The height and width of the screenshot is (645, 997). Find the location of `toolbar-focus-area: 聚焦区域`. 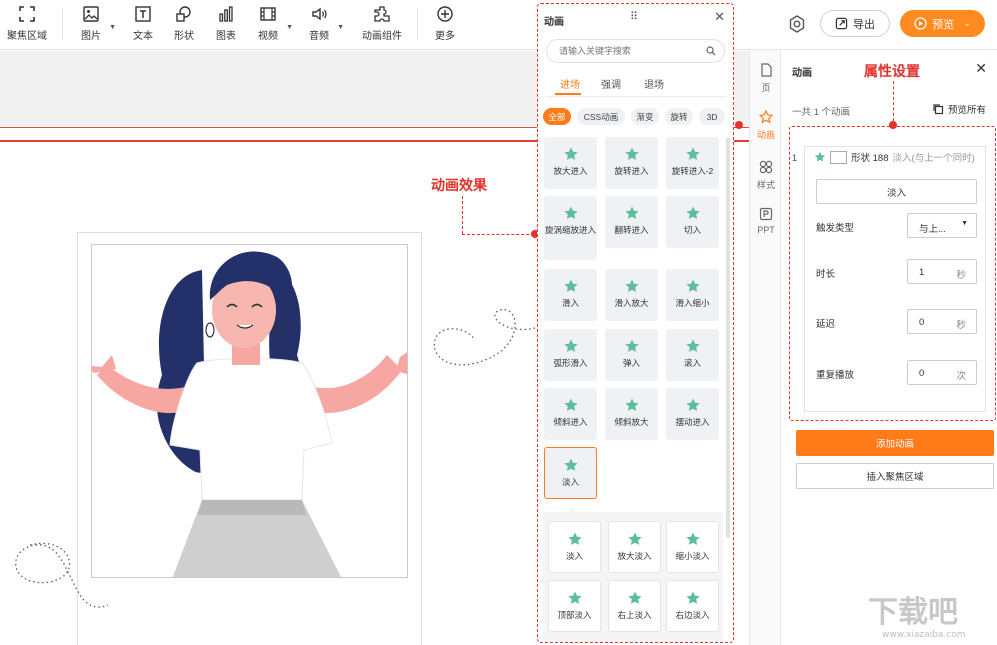

toolbar-focus-area: 聚焦区域 is located at coordinates (27, 25).